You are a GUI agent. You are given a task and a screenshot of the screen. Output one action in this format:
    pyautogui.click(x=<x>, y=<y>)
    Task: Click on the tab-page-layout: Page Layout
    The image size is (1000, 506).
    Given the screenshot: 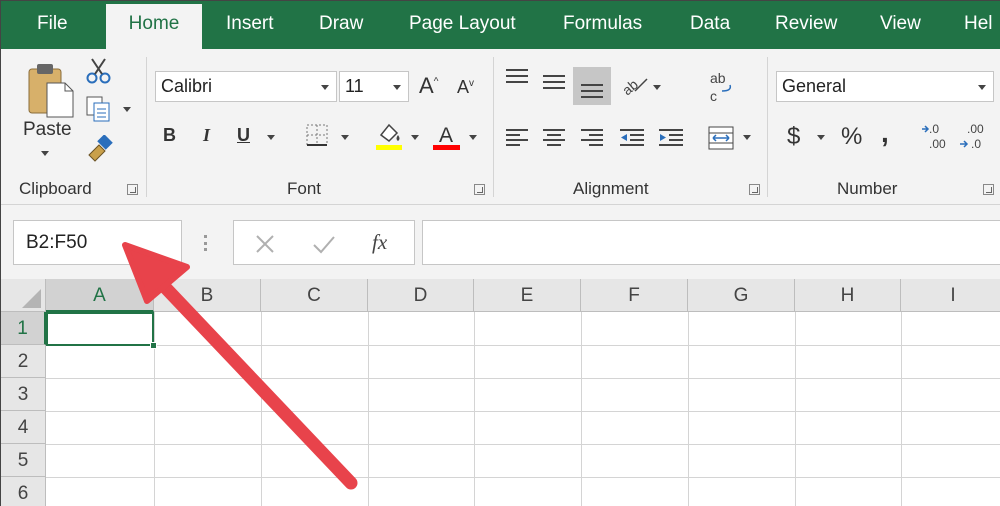 What is the action you would take?
    pyautogui.click(x=462, y=25)
    